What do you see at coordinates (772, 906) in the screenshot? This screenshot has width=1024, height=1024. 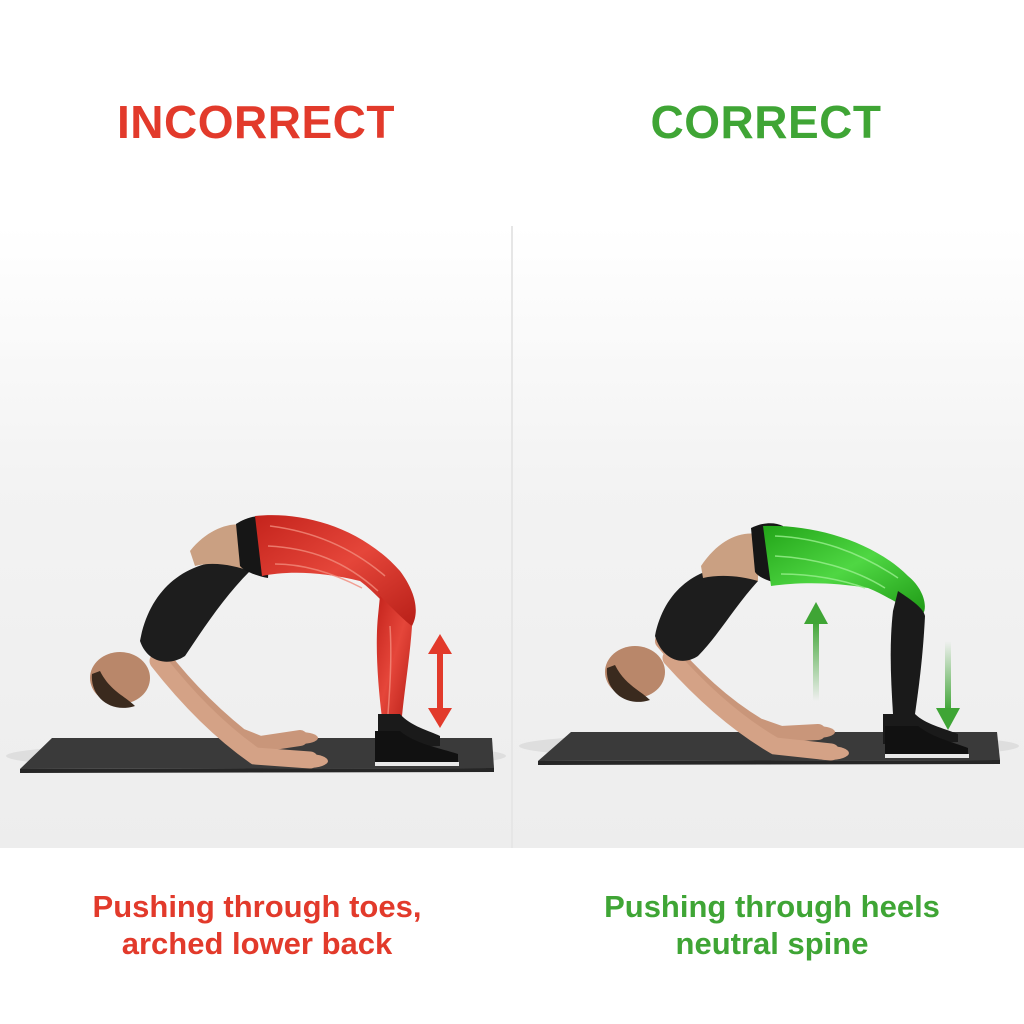 I see `correct-caption-line1: Pushing through heels` at bounding box center [772, 906].